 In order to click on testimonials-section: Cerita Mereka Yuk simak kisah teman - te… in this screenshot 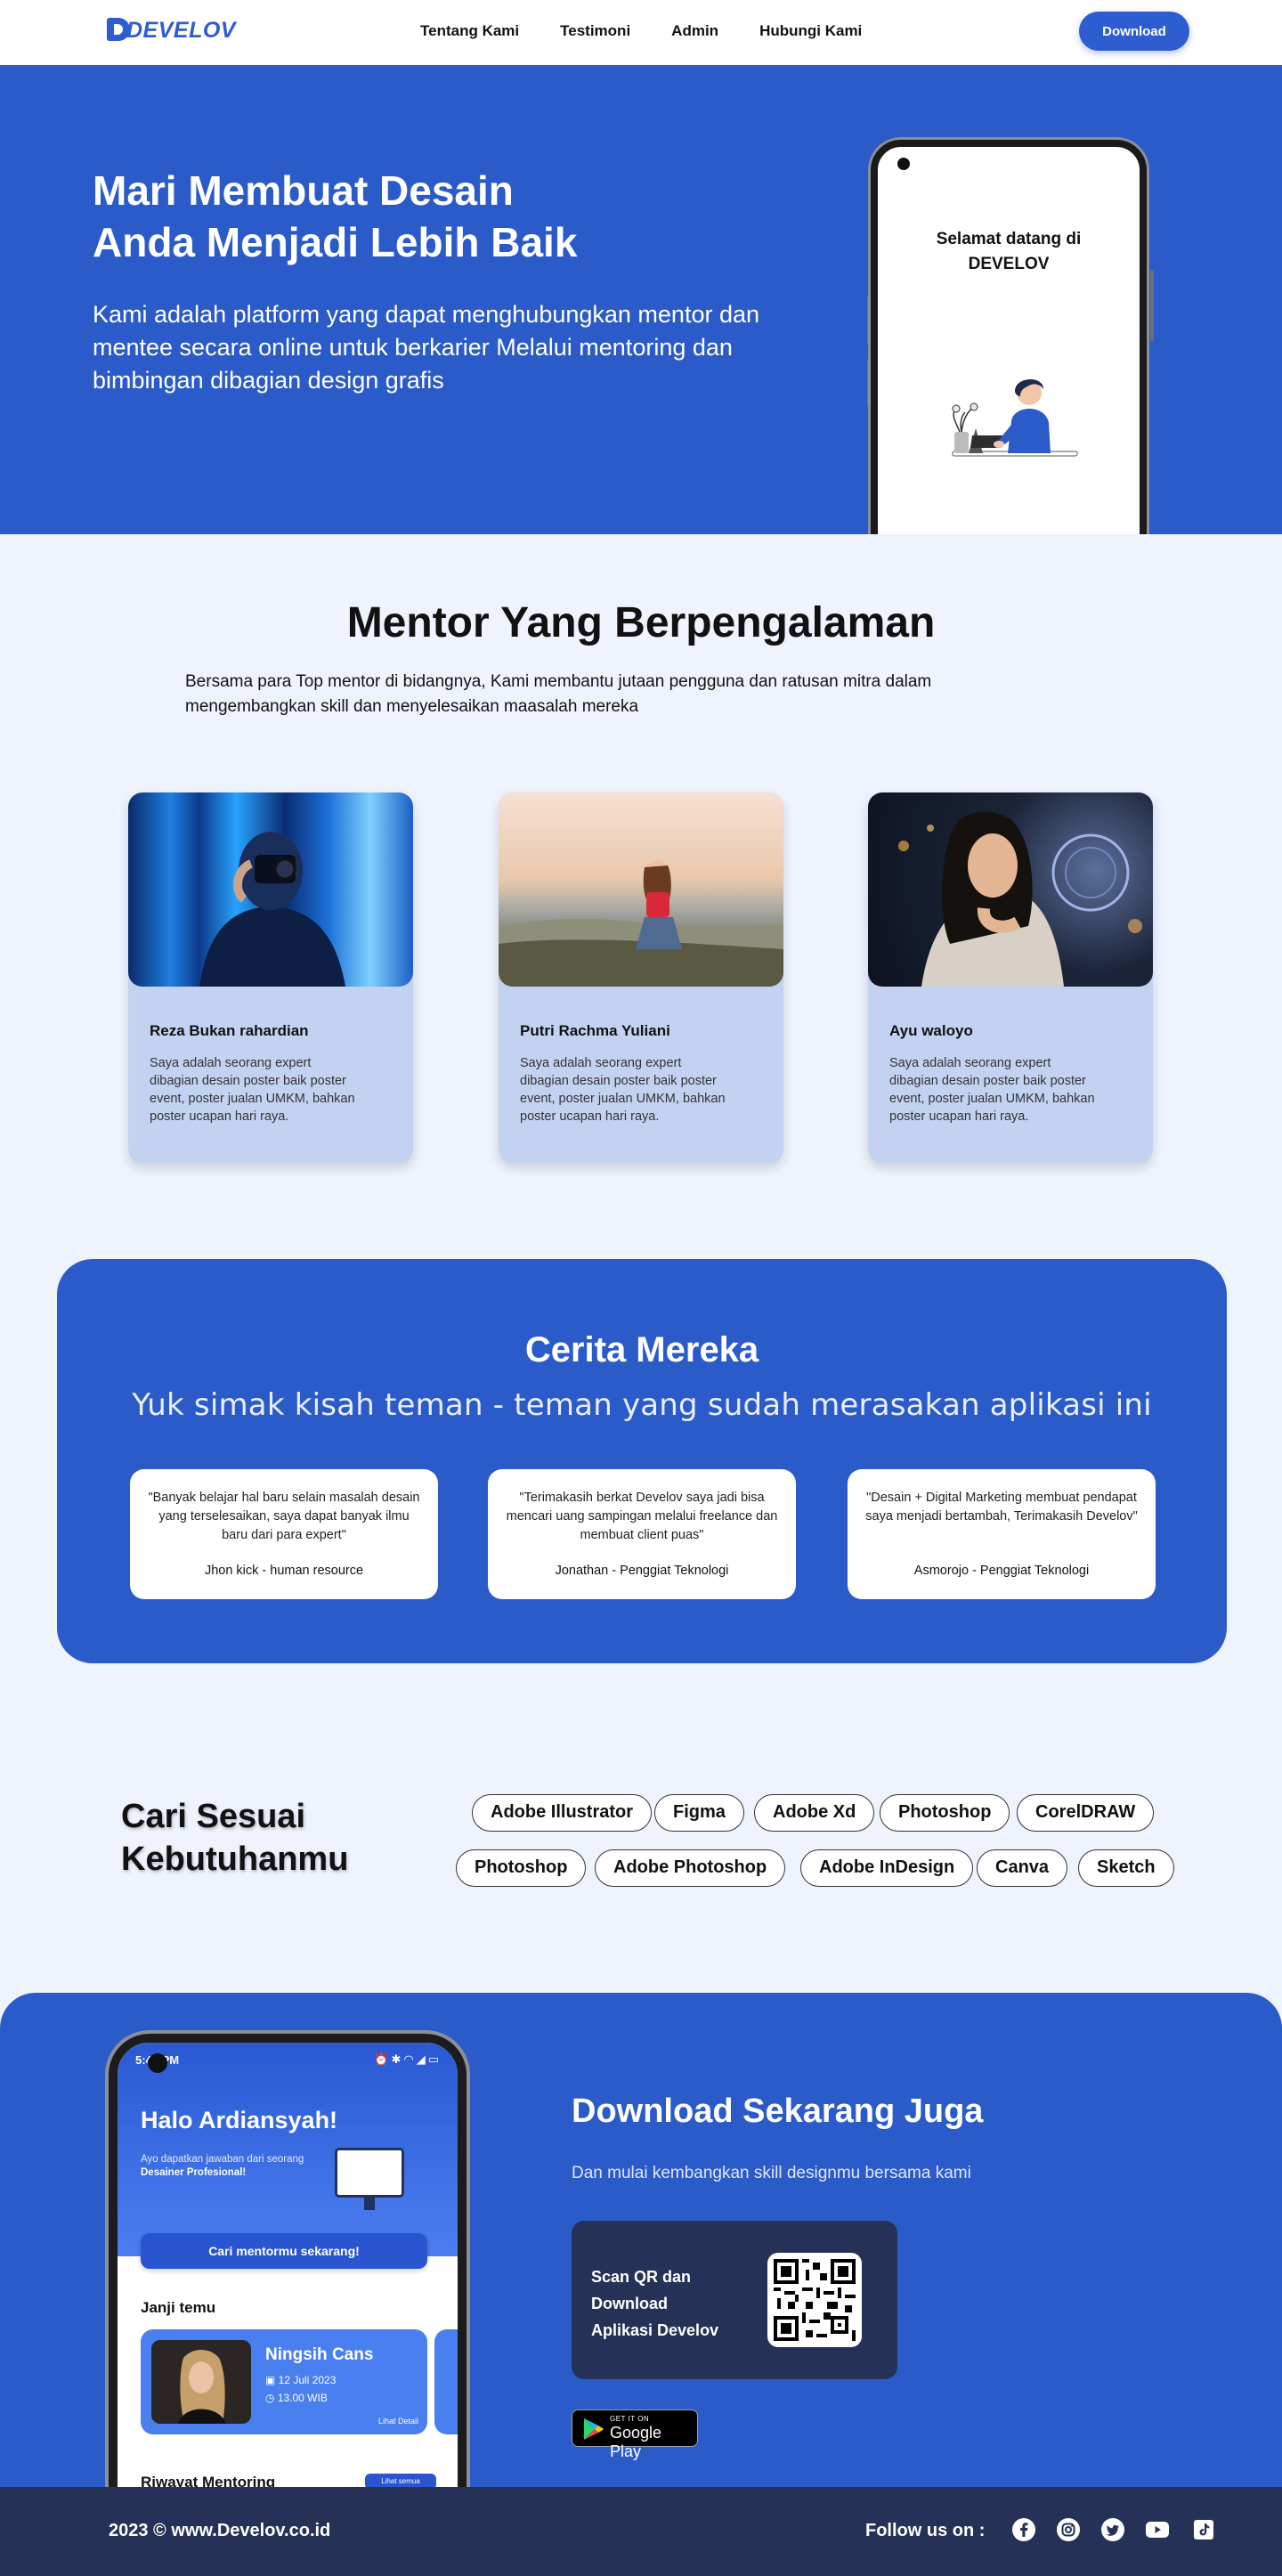, I will do `click(642, 1461)`.